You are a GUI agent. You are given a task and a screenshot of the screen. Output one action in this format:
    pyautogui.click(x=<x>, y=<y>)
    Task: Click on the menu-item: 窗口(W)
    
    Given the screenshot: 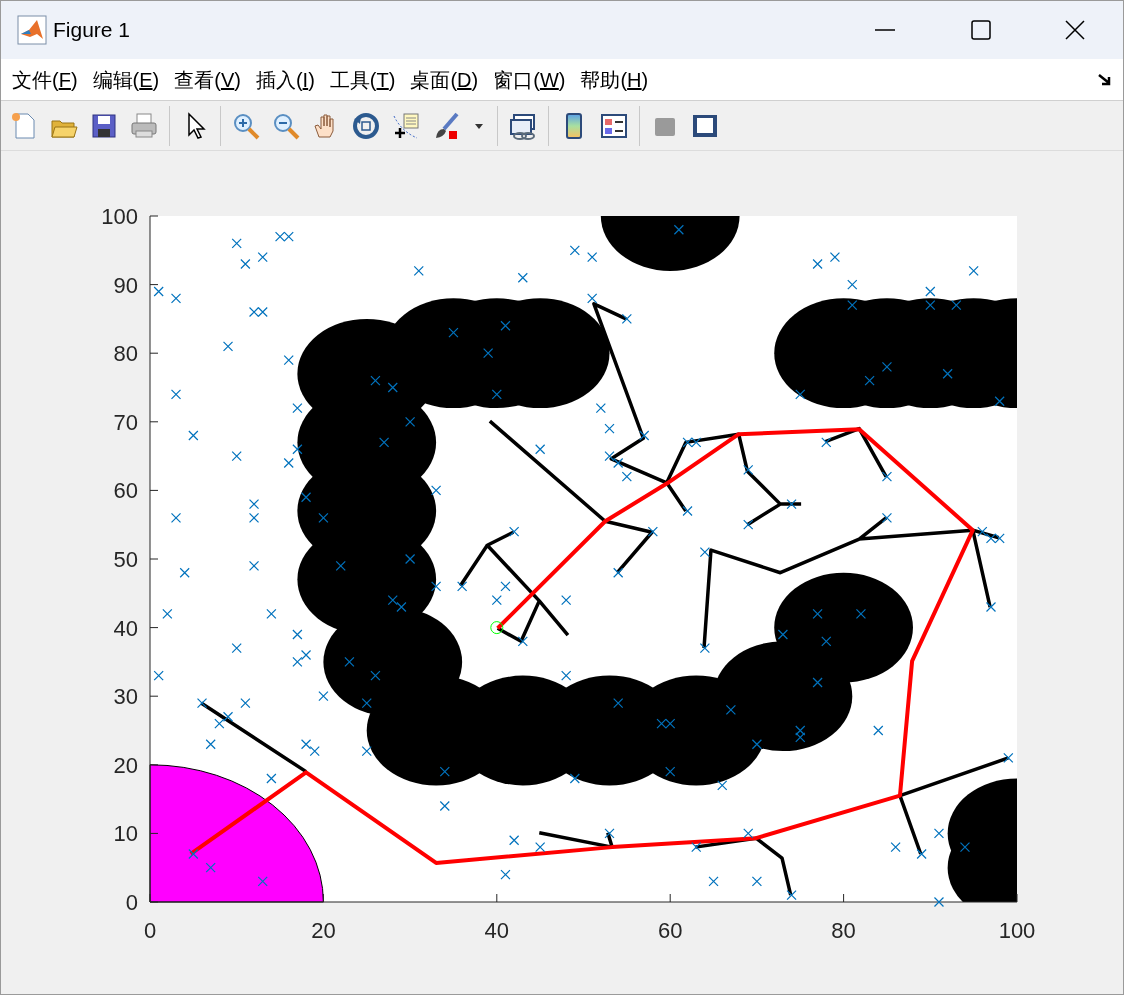 What is the action you would take?
    pyautogui.click(x=529, y=79)
    